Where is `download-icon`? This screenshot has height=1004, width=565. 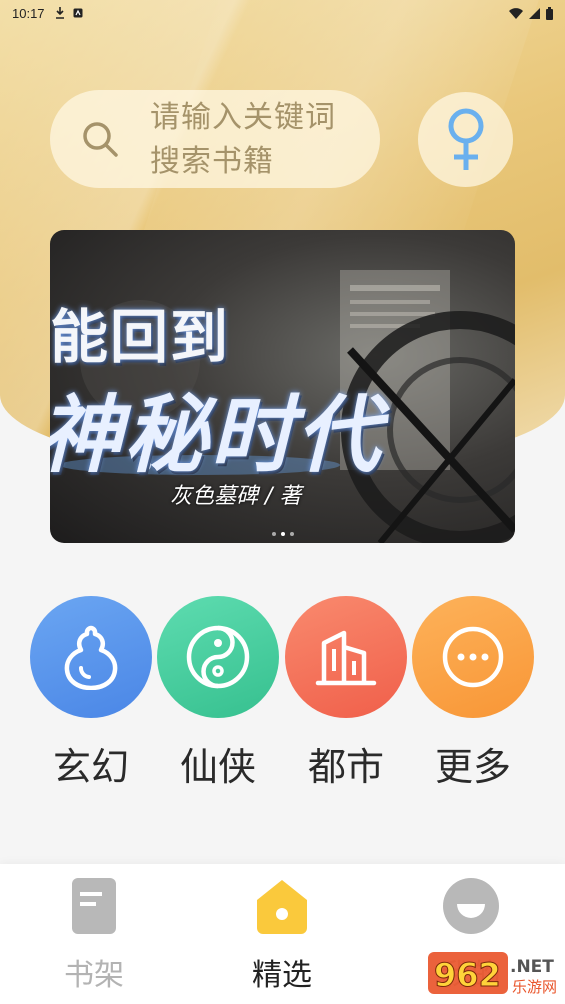 download-icon is located at coordinates (59, 13).